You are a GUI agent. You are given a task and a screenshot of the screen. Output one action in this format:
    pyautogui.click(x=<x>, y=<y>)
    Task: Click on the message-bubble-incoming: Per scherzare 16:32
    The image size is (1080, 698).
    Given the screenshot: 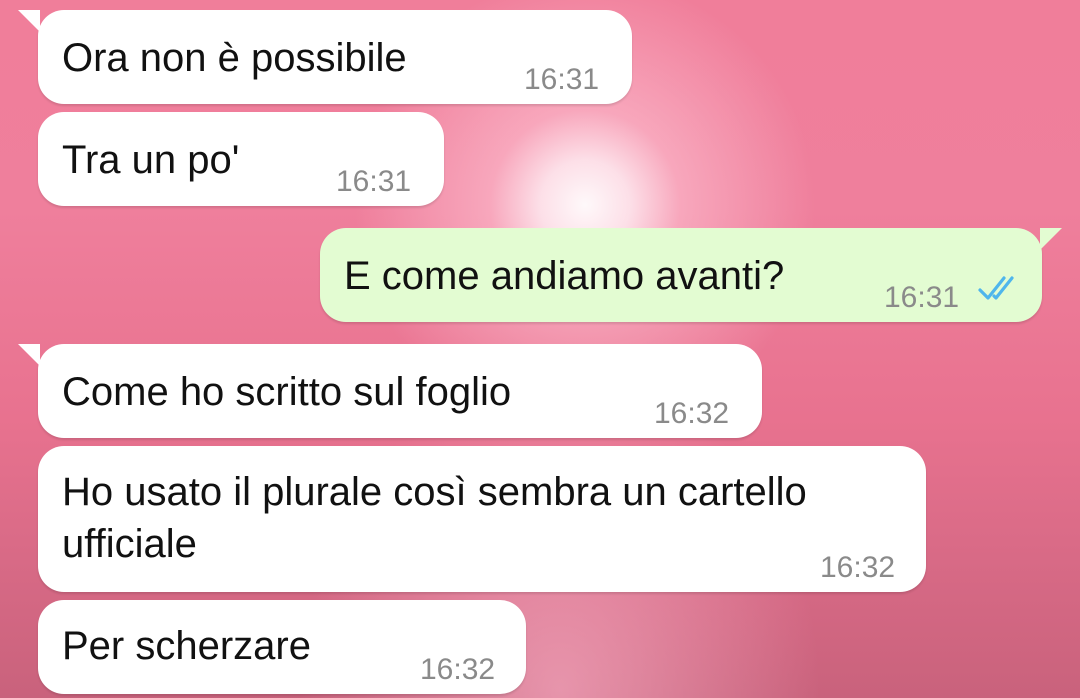 What is the action you would take?
    pyautogui.click(x=282, y=647)
    